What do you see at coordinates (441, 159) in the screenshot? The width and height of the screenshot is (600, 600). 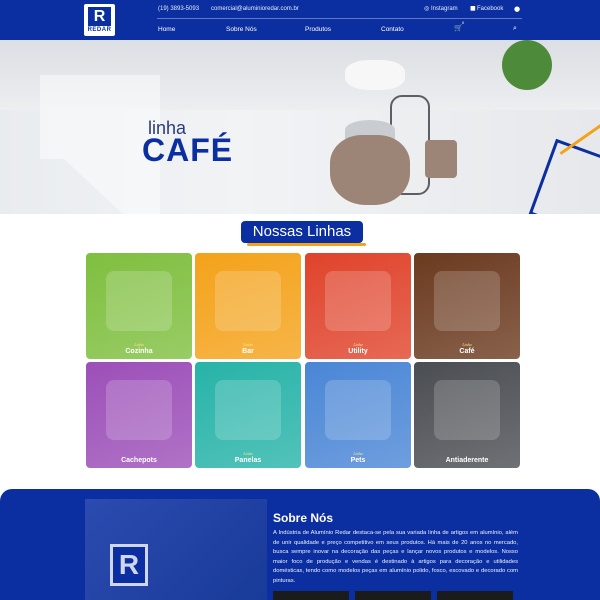 I see `mug-image` at bounding box center [441, 159].